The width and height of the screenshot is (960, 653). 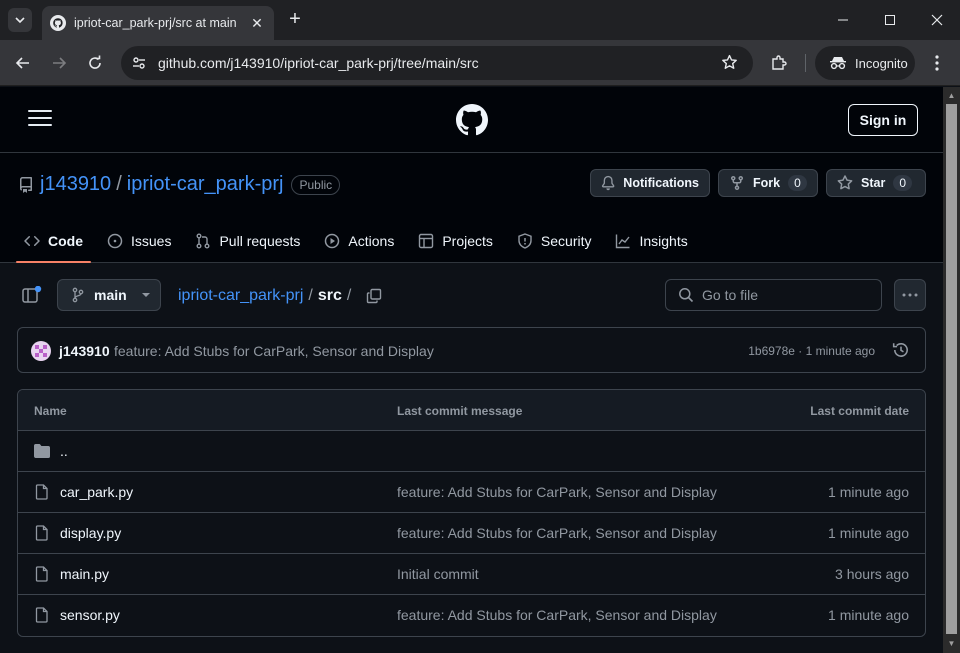 I want to click on identicon-icon, so click(x=41, y=351).